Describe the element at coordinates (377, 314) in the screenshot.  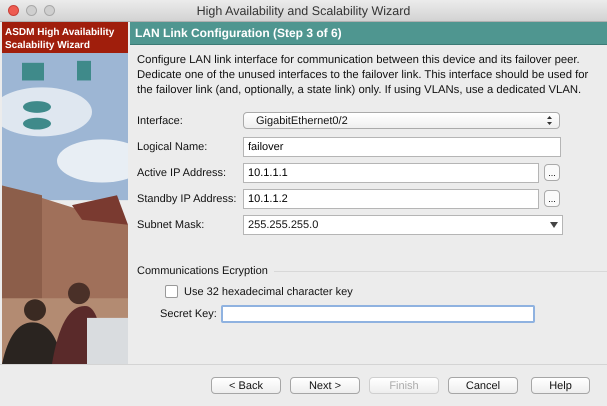
I see `secret-key-field` at that location.